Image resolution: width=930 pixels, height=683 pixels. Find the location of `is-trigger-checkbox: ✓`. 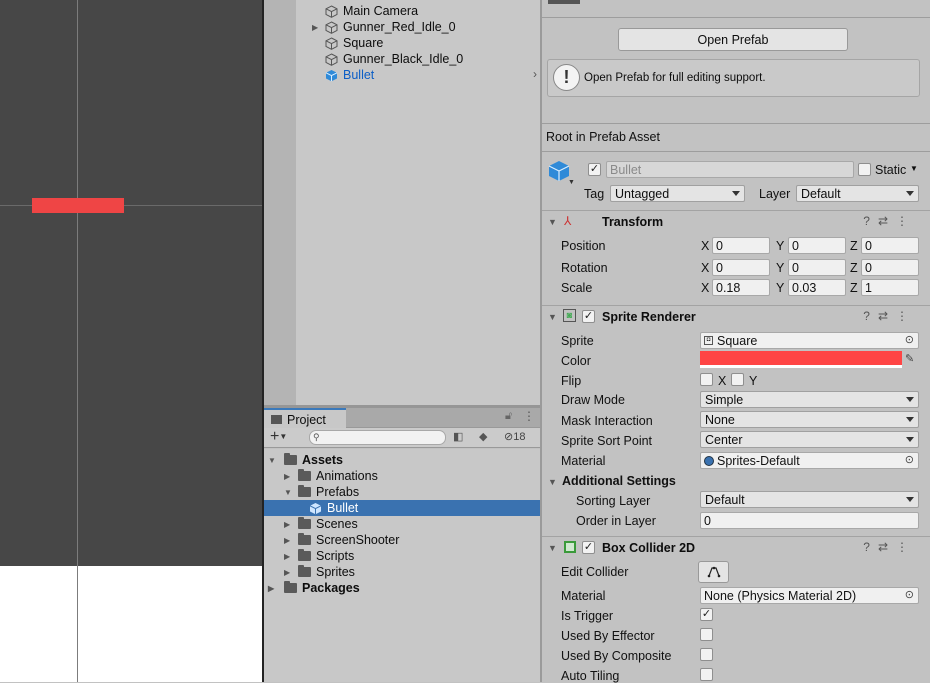

is-trigger-checkbox: ✓ is located at coordinates (706, 614).